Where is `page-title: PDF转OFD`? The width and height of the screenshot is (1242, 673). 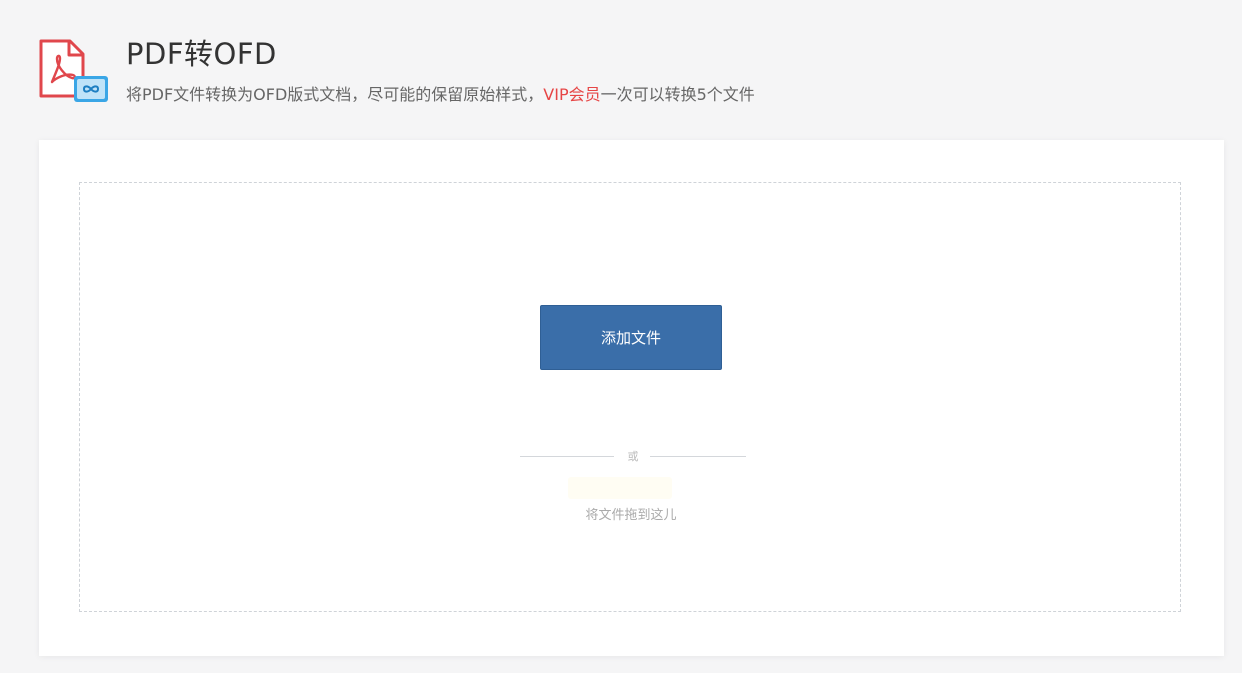
page-title: PDF转OFD is located at coordinates (201, 54).